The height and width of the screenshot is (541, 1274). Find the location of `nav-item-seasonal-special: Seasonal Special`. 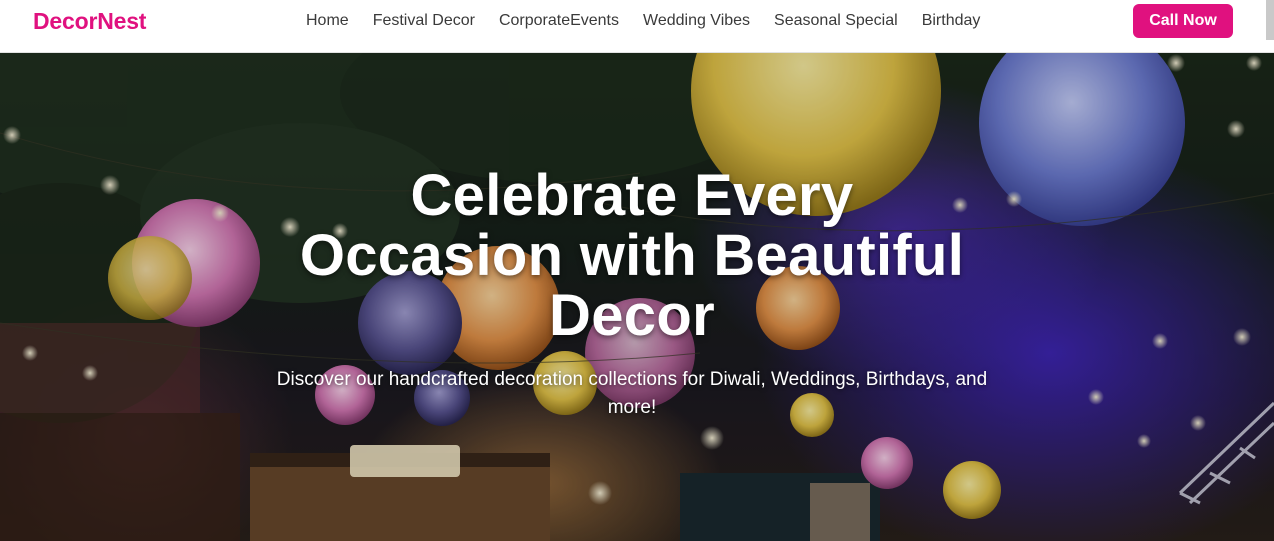

nav-item-seasonal-special: Seasonal Special is located at coordinates (836, 21).